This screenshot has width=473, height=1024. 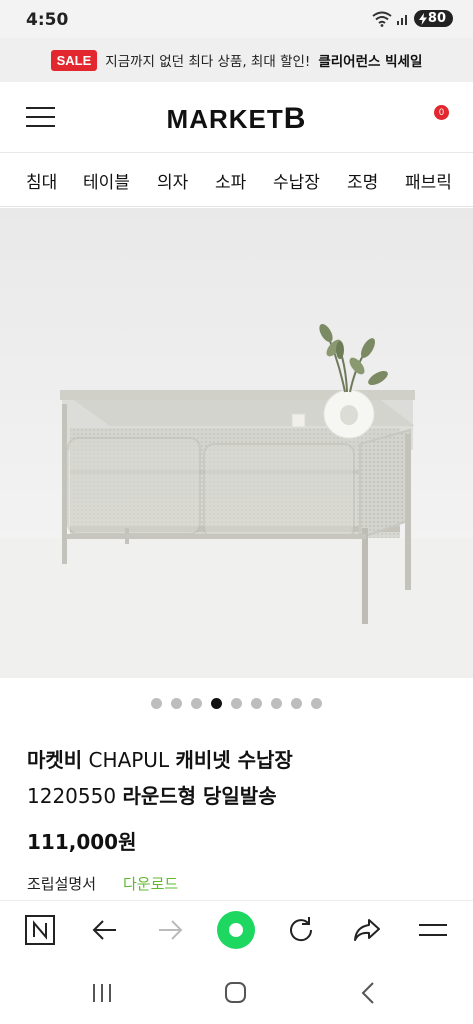 What do you see at coordinates (74, 60) in the screenshot?
I see `sale-badge: SALE` at bounding box center [74, 60].